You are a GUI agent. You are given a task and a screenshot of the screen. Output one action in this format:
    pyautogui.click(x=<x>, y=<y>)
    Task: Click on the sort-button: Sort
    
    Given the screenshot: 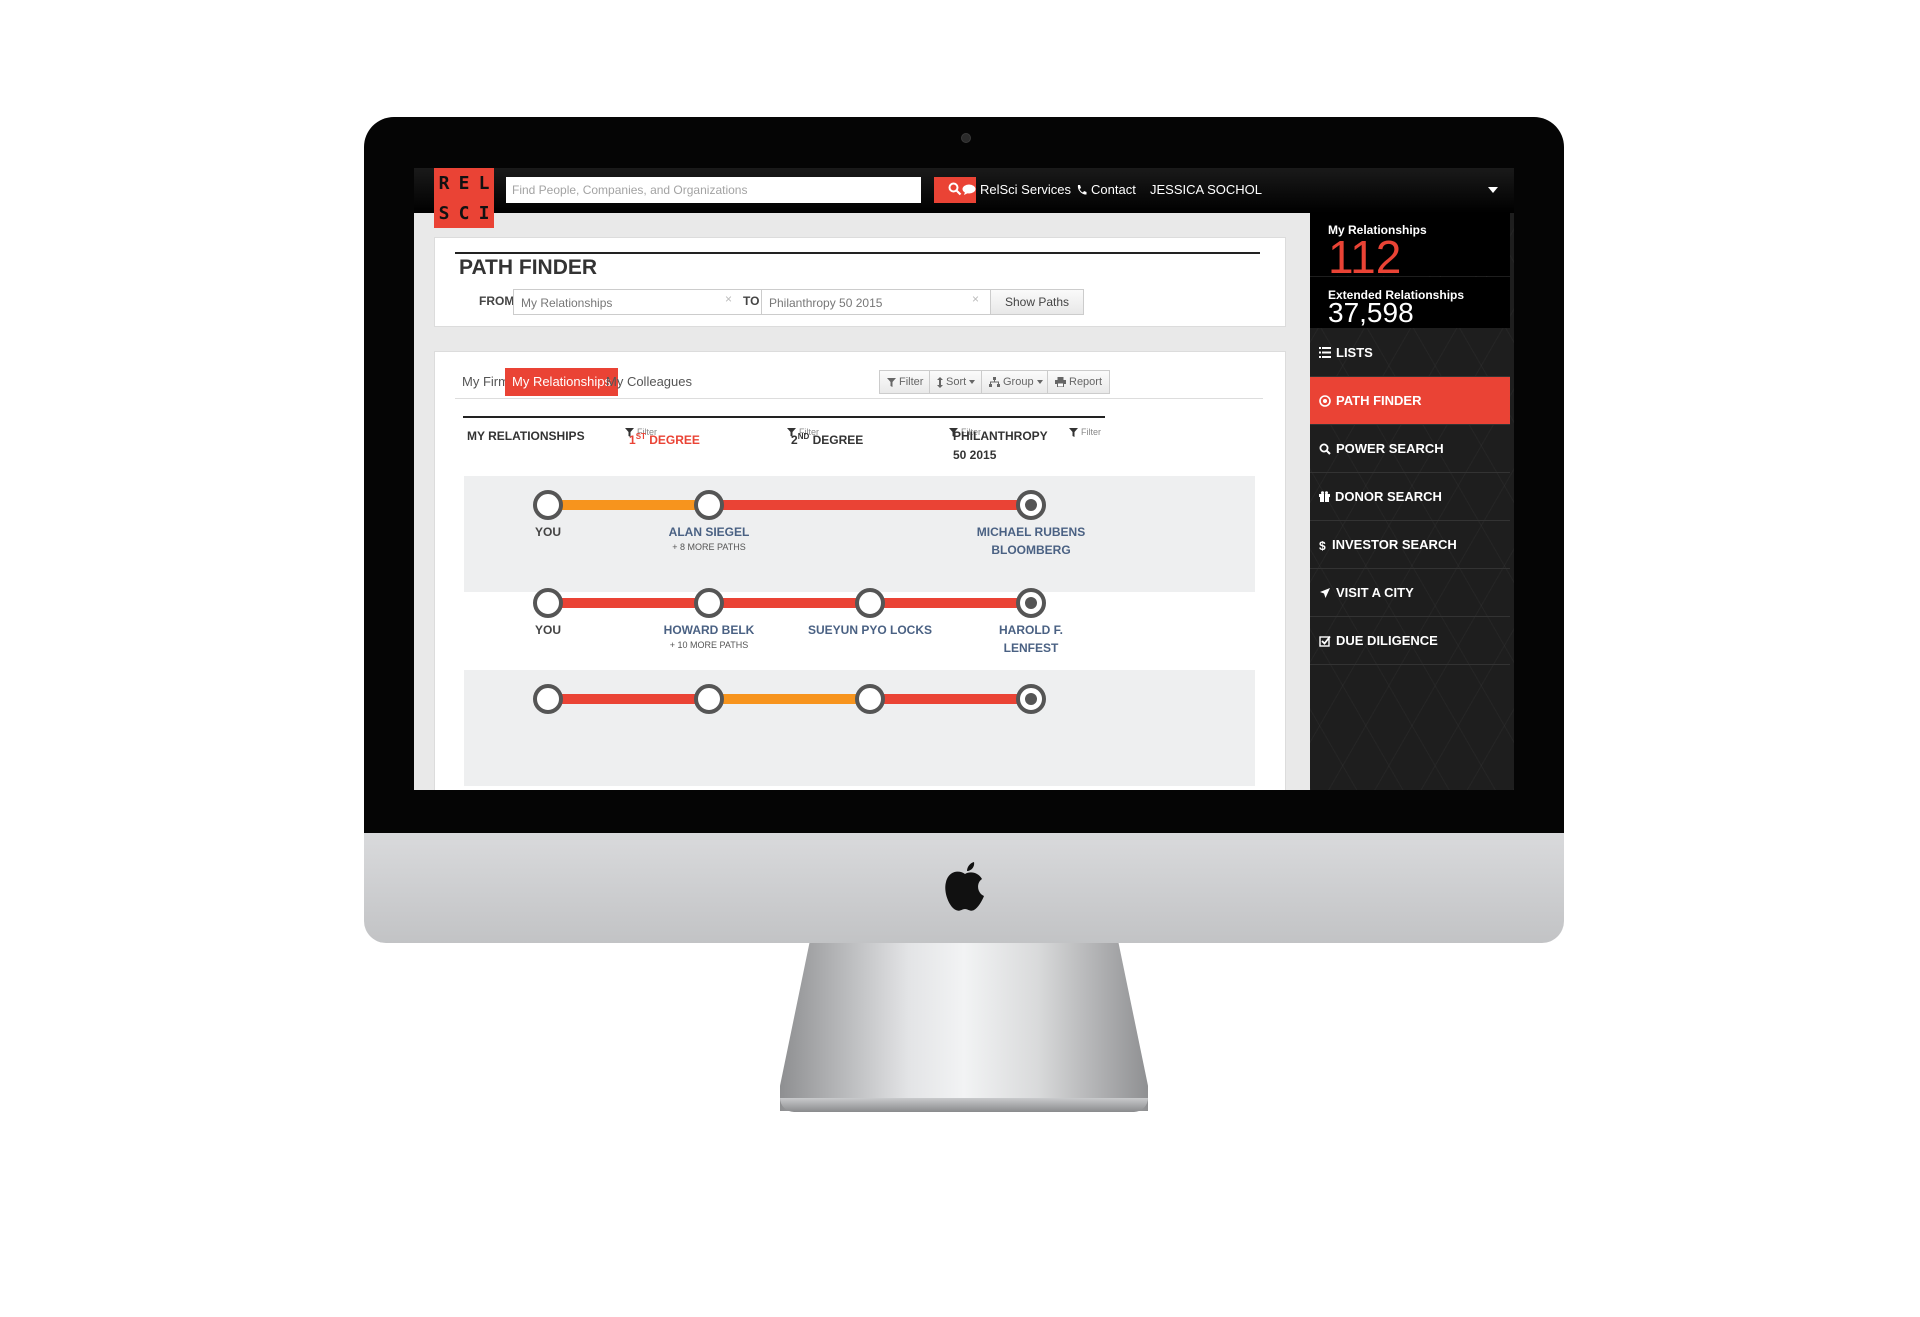 What is the action you would take?
    pyautogui.click(x=956, y=382)
    